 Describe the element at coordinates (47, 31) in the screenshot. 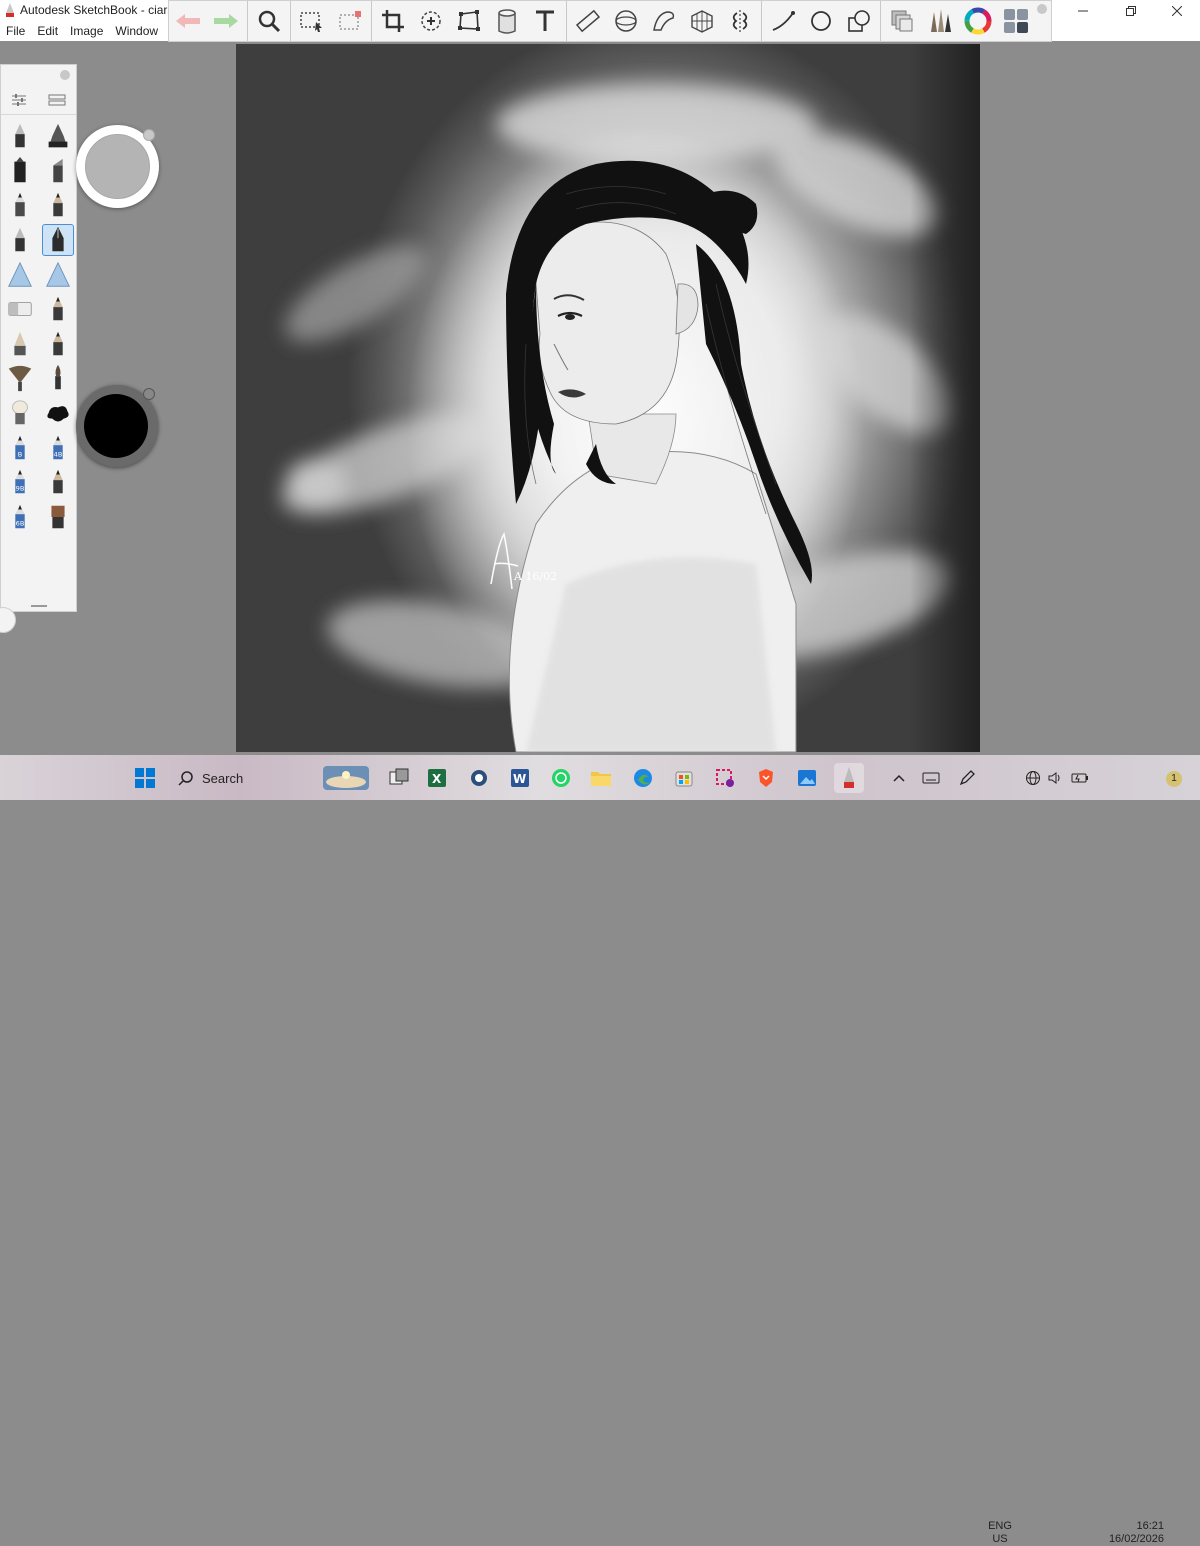

I see `menu-edit: Edit` at that location.